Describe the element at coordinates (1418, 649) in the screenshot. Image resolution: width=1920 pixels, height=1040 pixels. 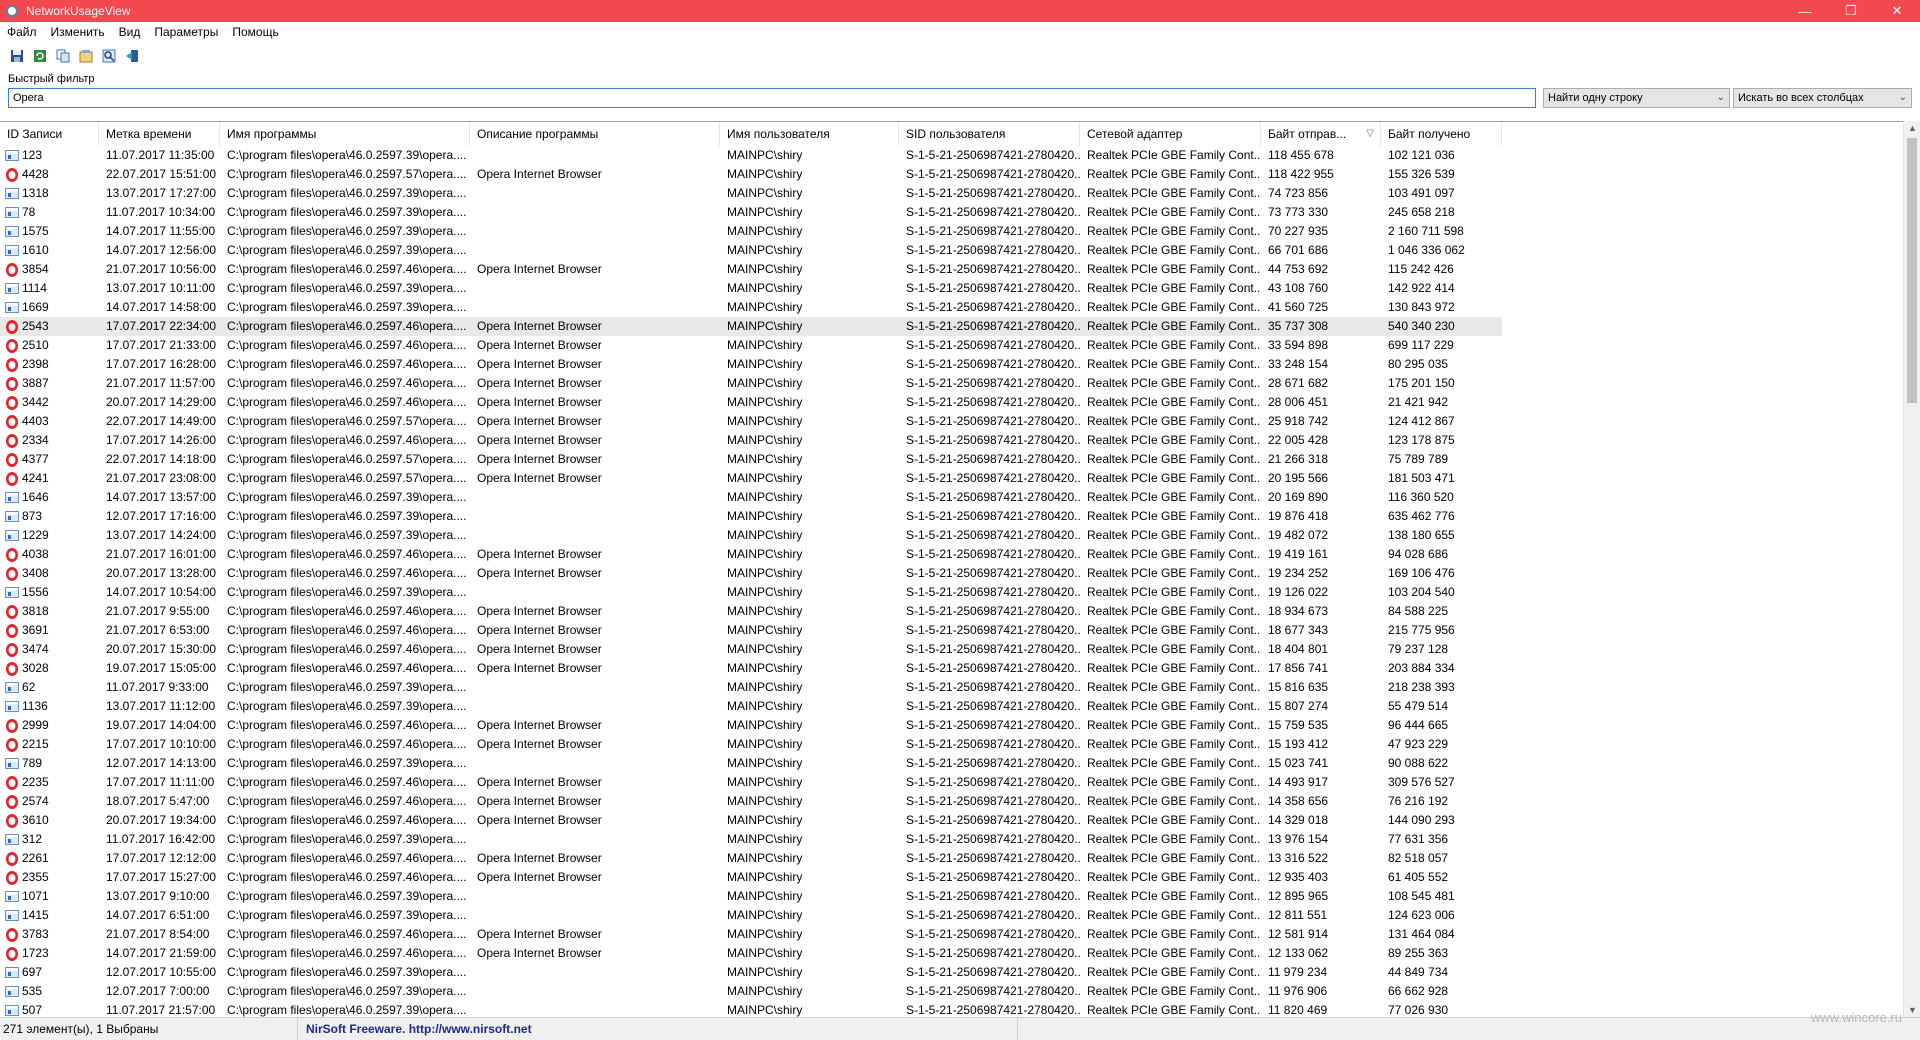
I see `cell-bytes-received: 79 237 128` at that location.